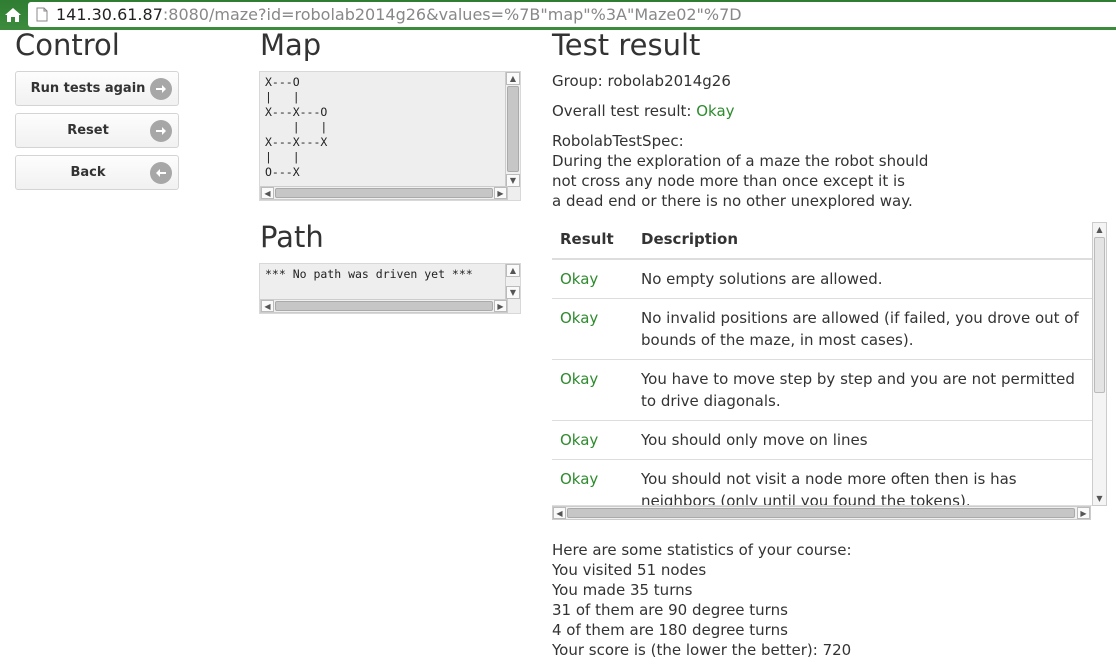 Image resolution: width=1116 pixels, height=664 pixels. I want to click on overall-result-label: Overall test result:, so click(624, 111).